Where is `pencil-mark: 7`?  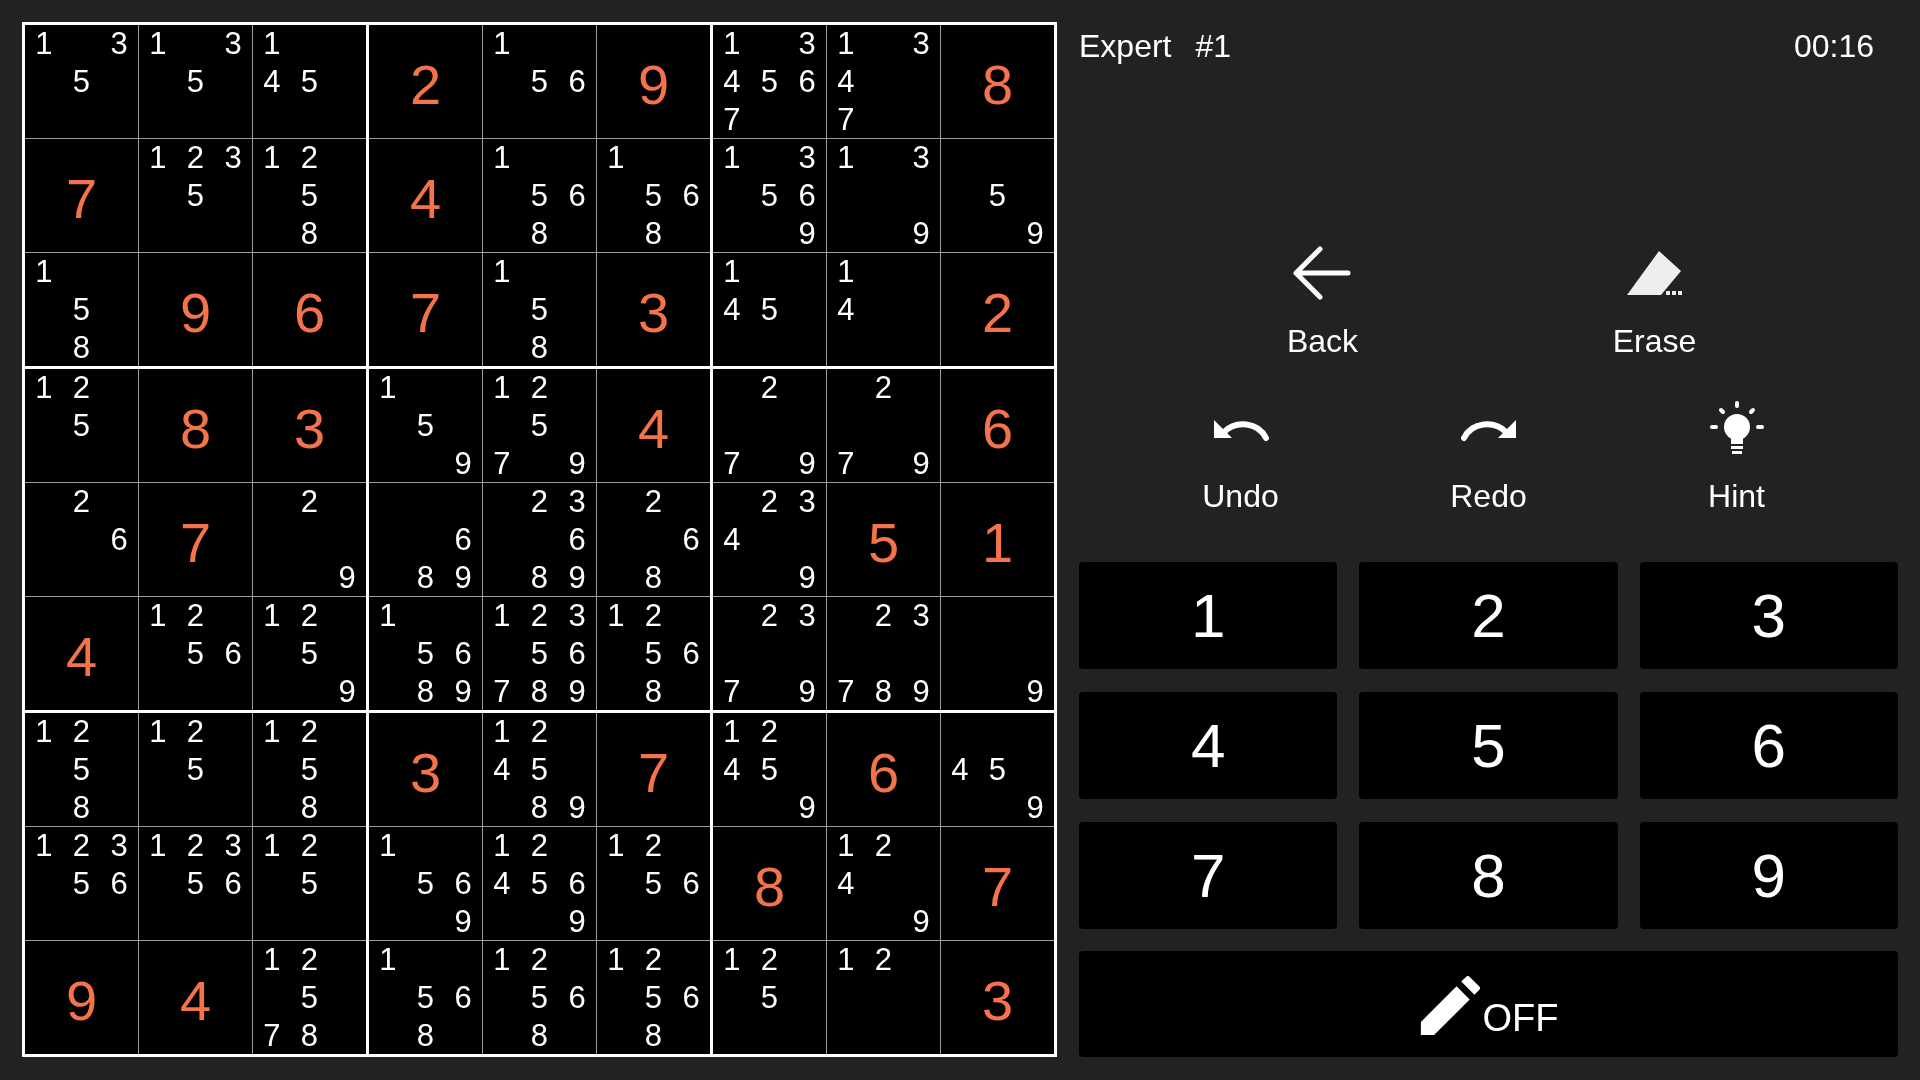 pencil-mark: 7 is located at coordinates (732, 463).